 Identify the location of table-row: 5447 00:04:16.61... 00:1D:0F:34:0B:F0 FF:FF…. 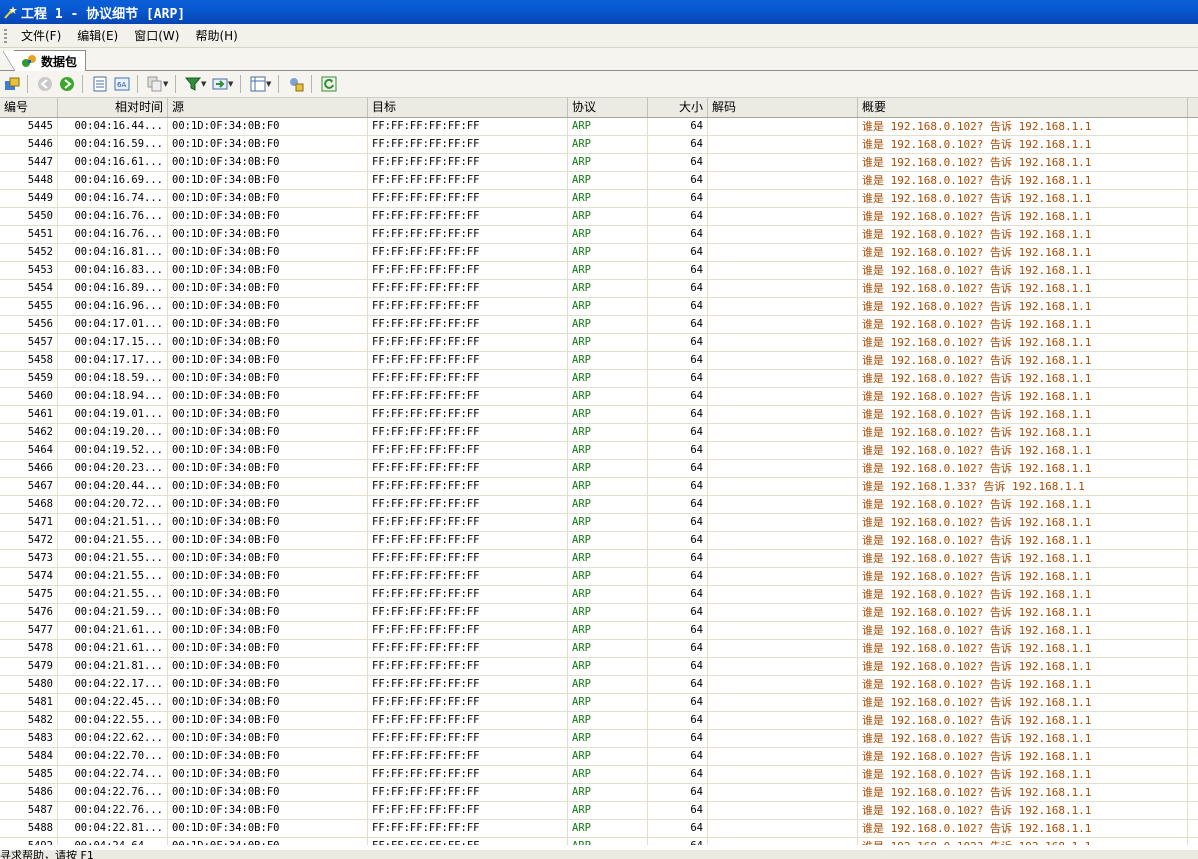
(599, 163).